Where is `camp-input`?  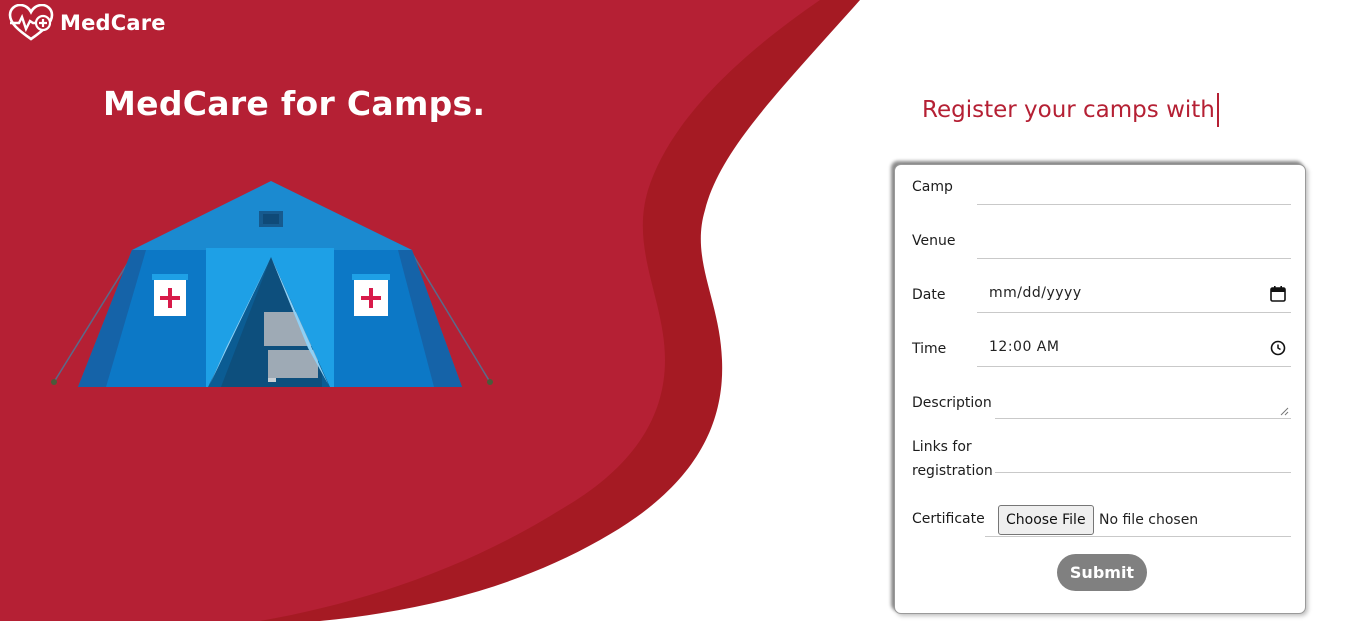
camp-input is located at coordinates (1134, 192).